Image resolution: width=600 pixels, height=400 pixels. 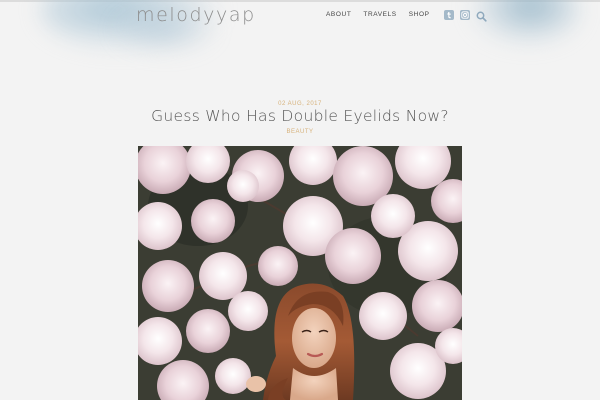 I want to click on main-nav: ABOUT TRAVELS SHOP, so click(x=406, y=15).